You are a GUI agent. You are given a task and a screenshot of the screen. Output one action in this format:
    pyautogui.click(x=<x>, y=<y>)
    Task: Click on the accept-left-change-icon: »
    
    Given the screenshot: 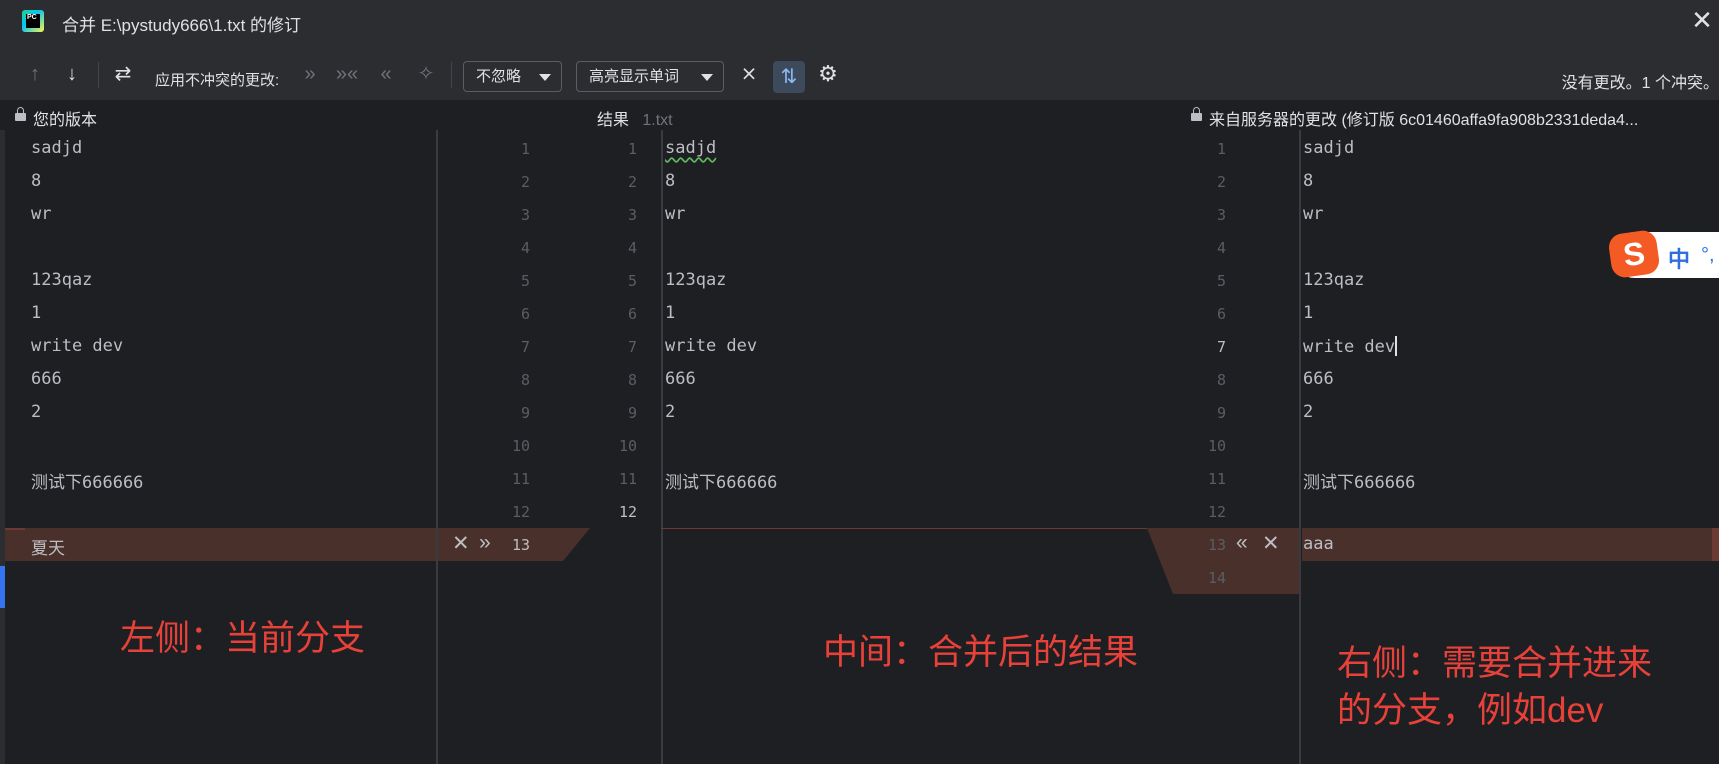 What is the action you would take?
    pyautogui.click(x=485, y=542)
    